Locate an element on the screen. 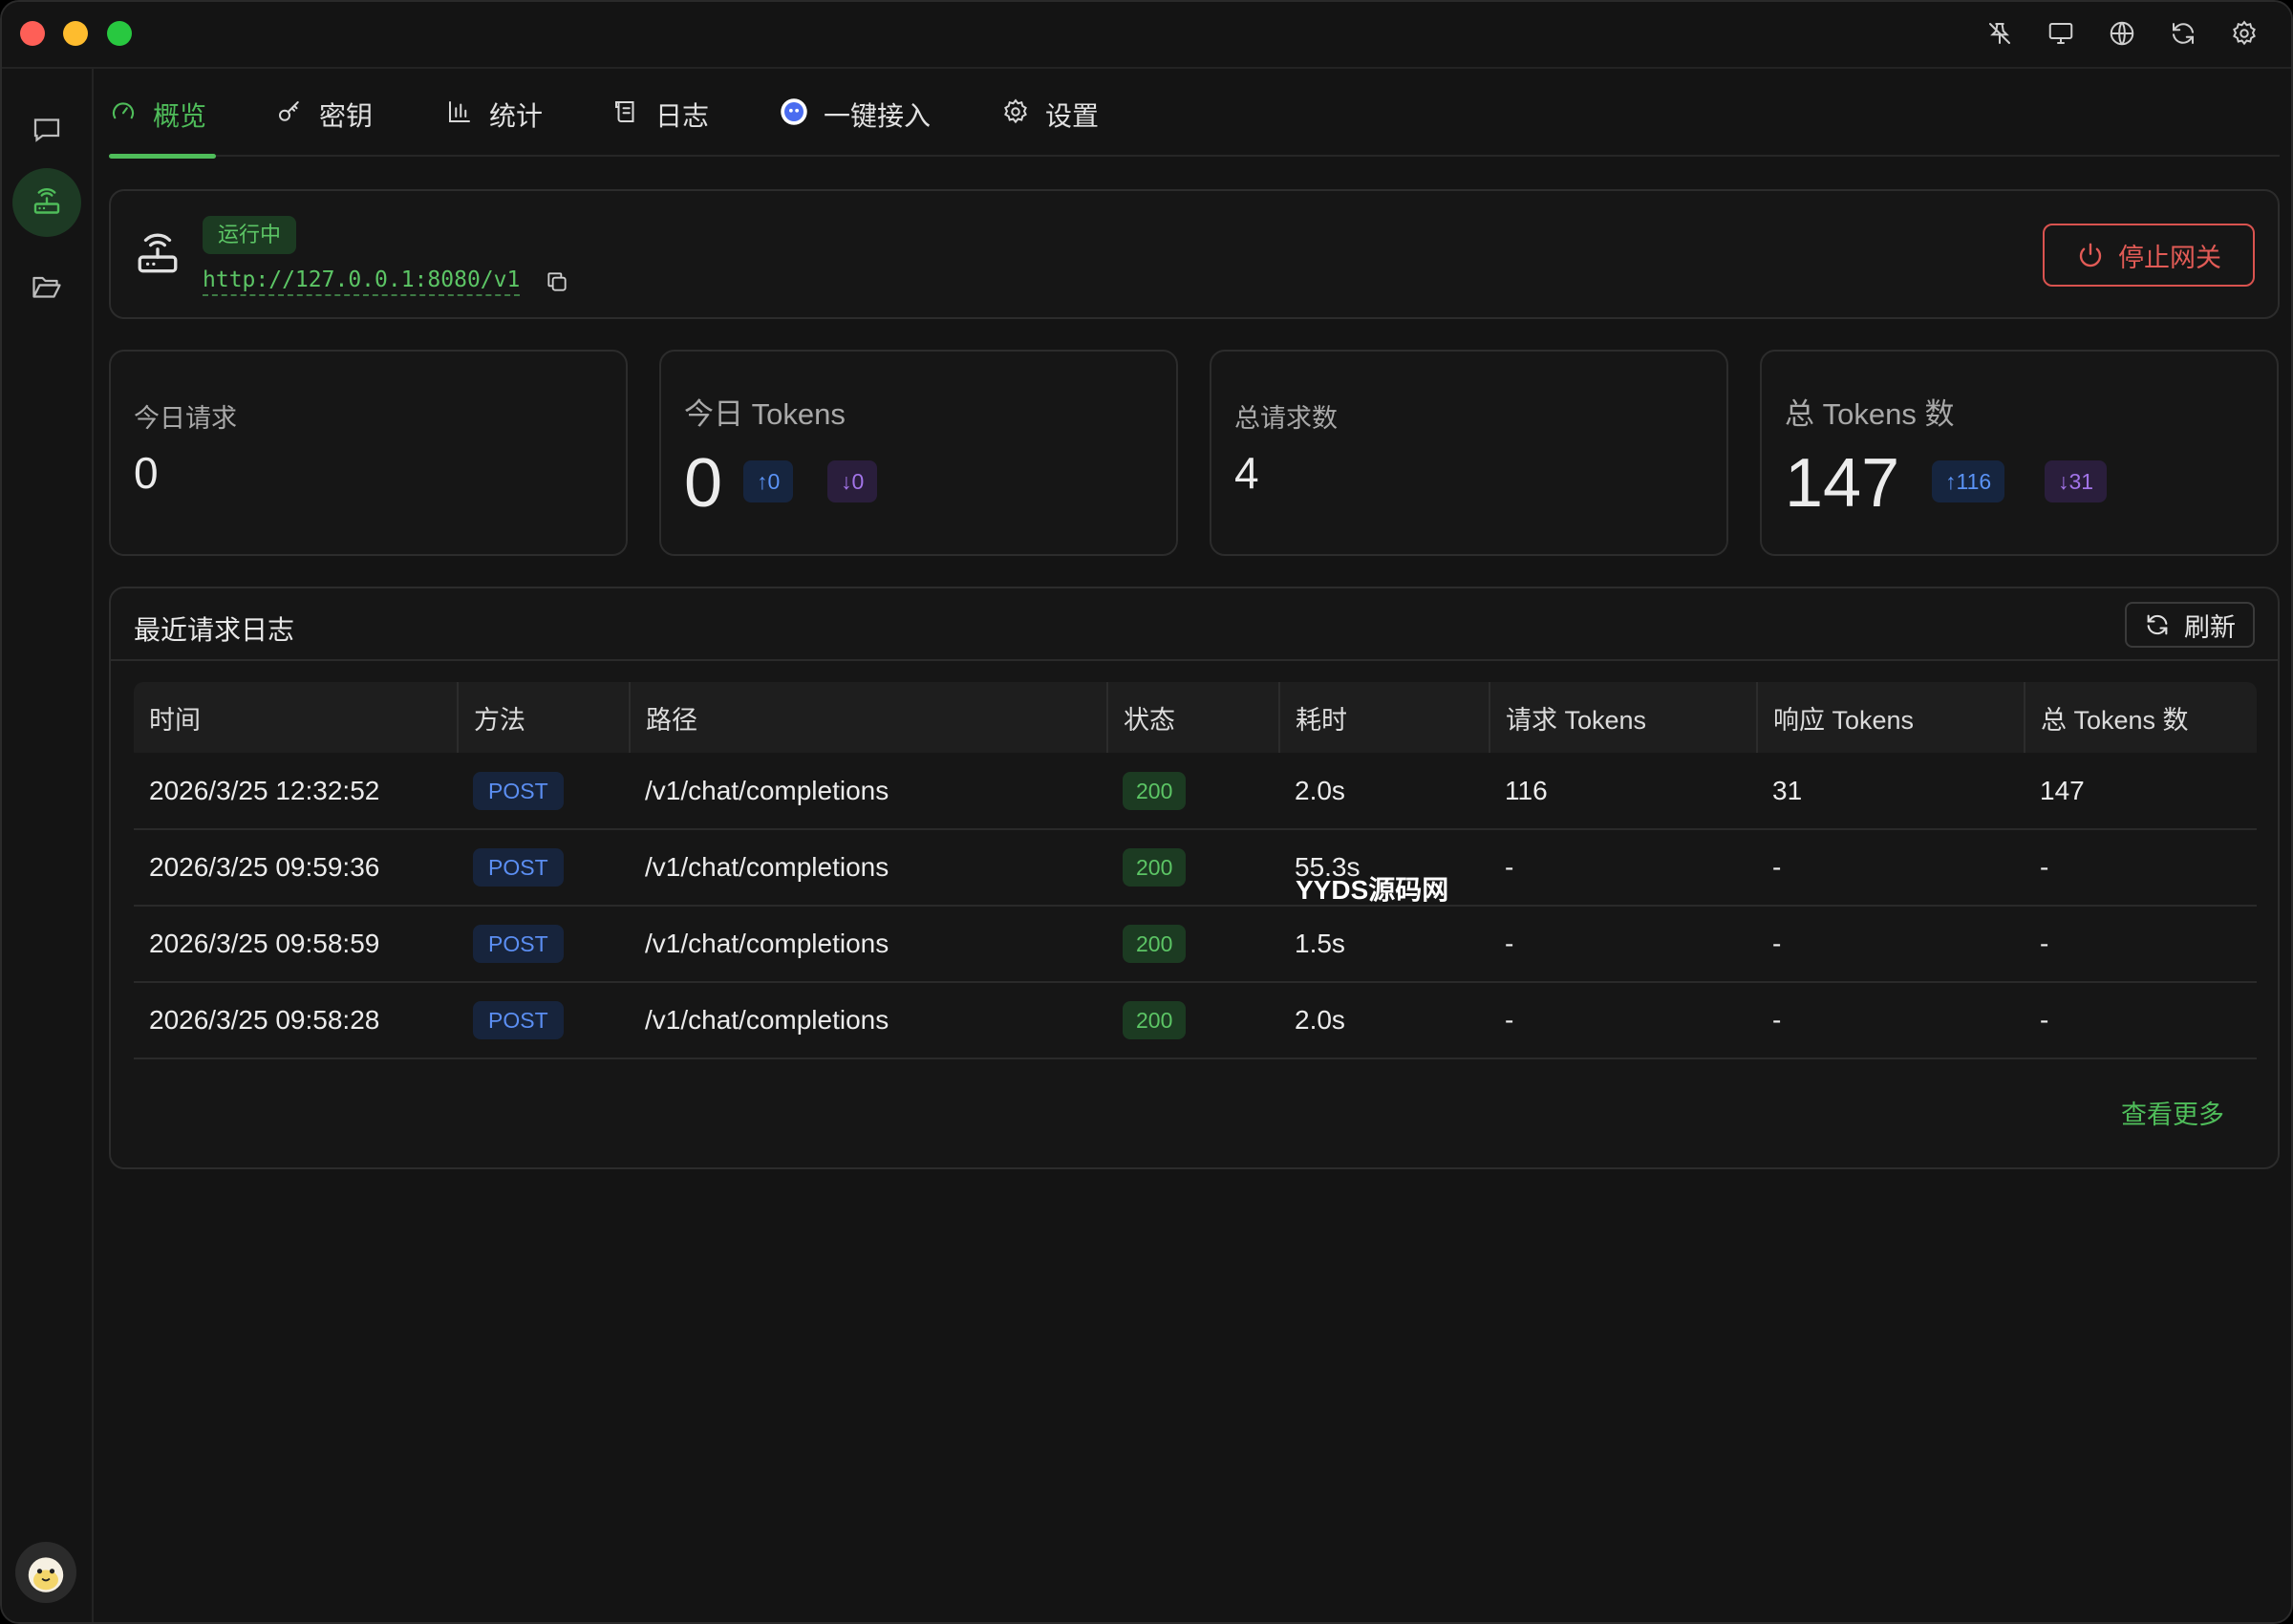 The image size is (2293, 1624). tab-stats: 统计 is located at coordinates (494, 127).